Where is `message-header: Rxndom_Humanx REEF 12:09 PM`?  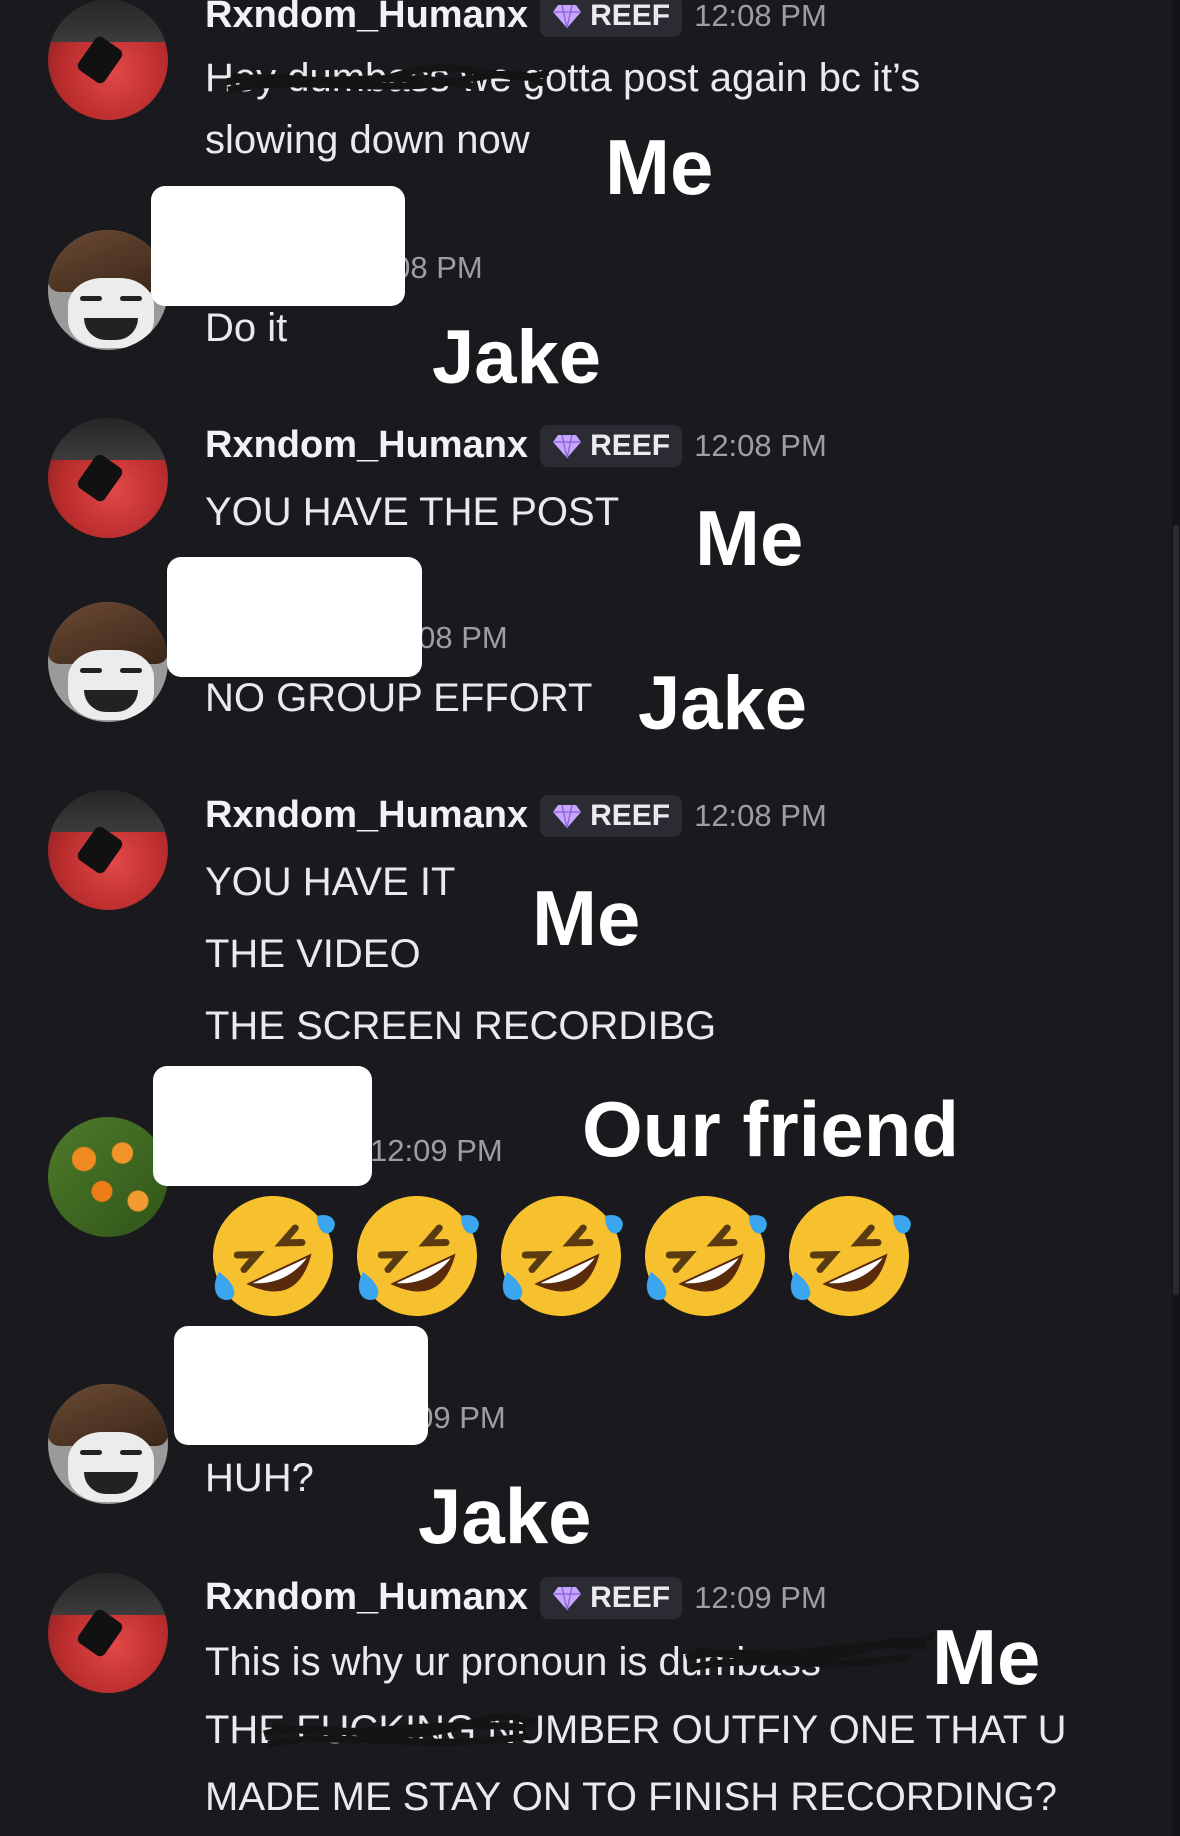
message-header: Rxndom_Humanx REEF 12:09 PM is located at coordinates (516, 1597).